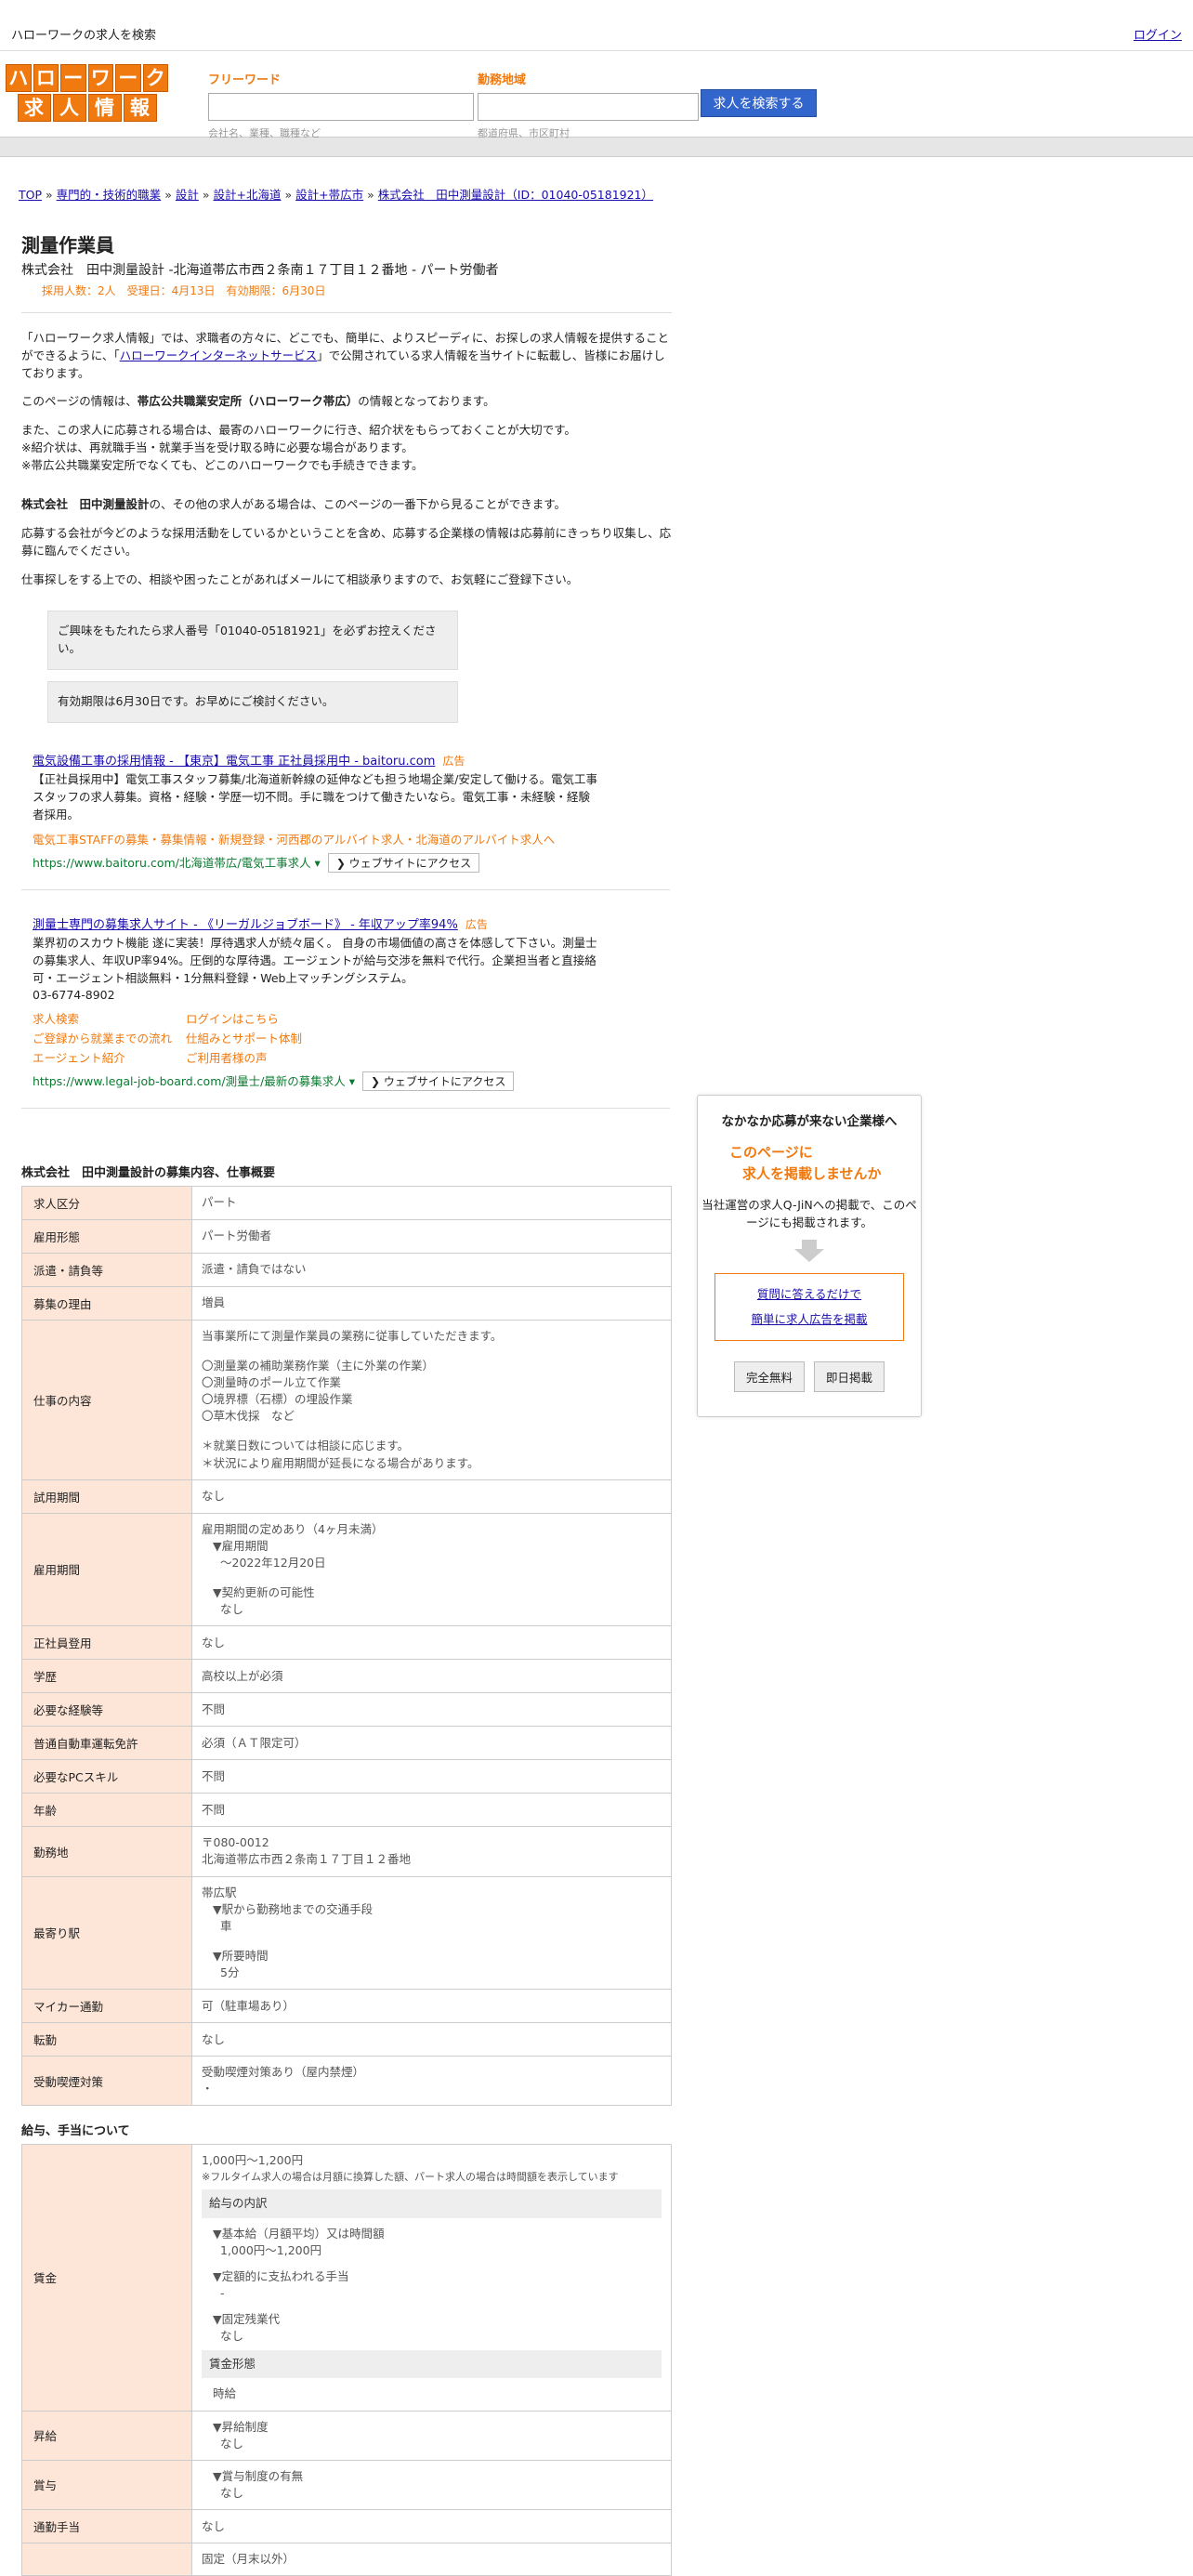  What do you see at coordinates (106, 2006) in the screenshot?
I see `row-header: マイカー通勤` at bounding box center [106, 2006].